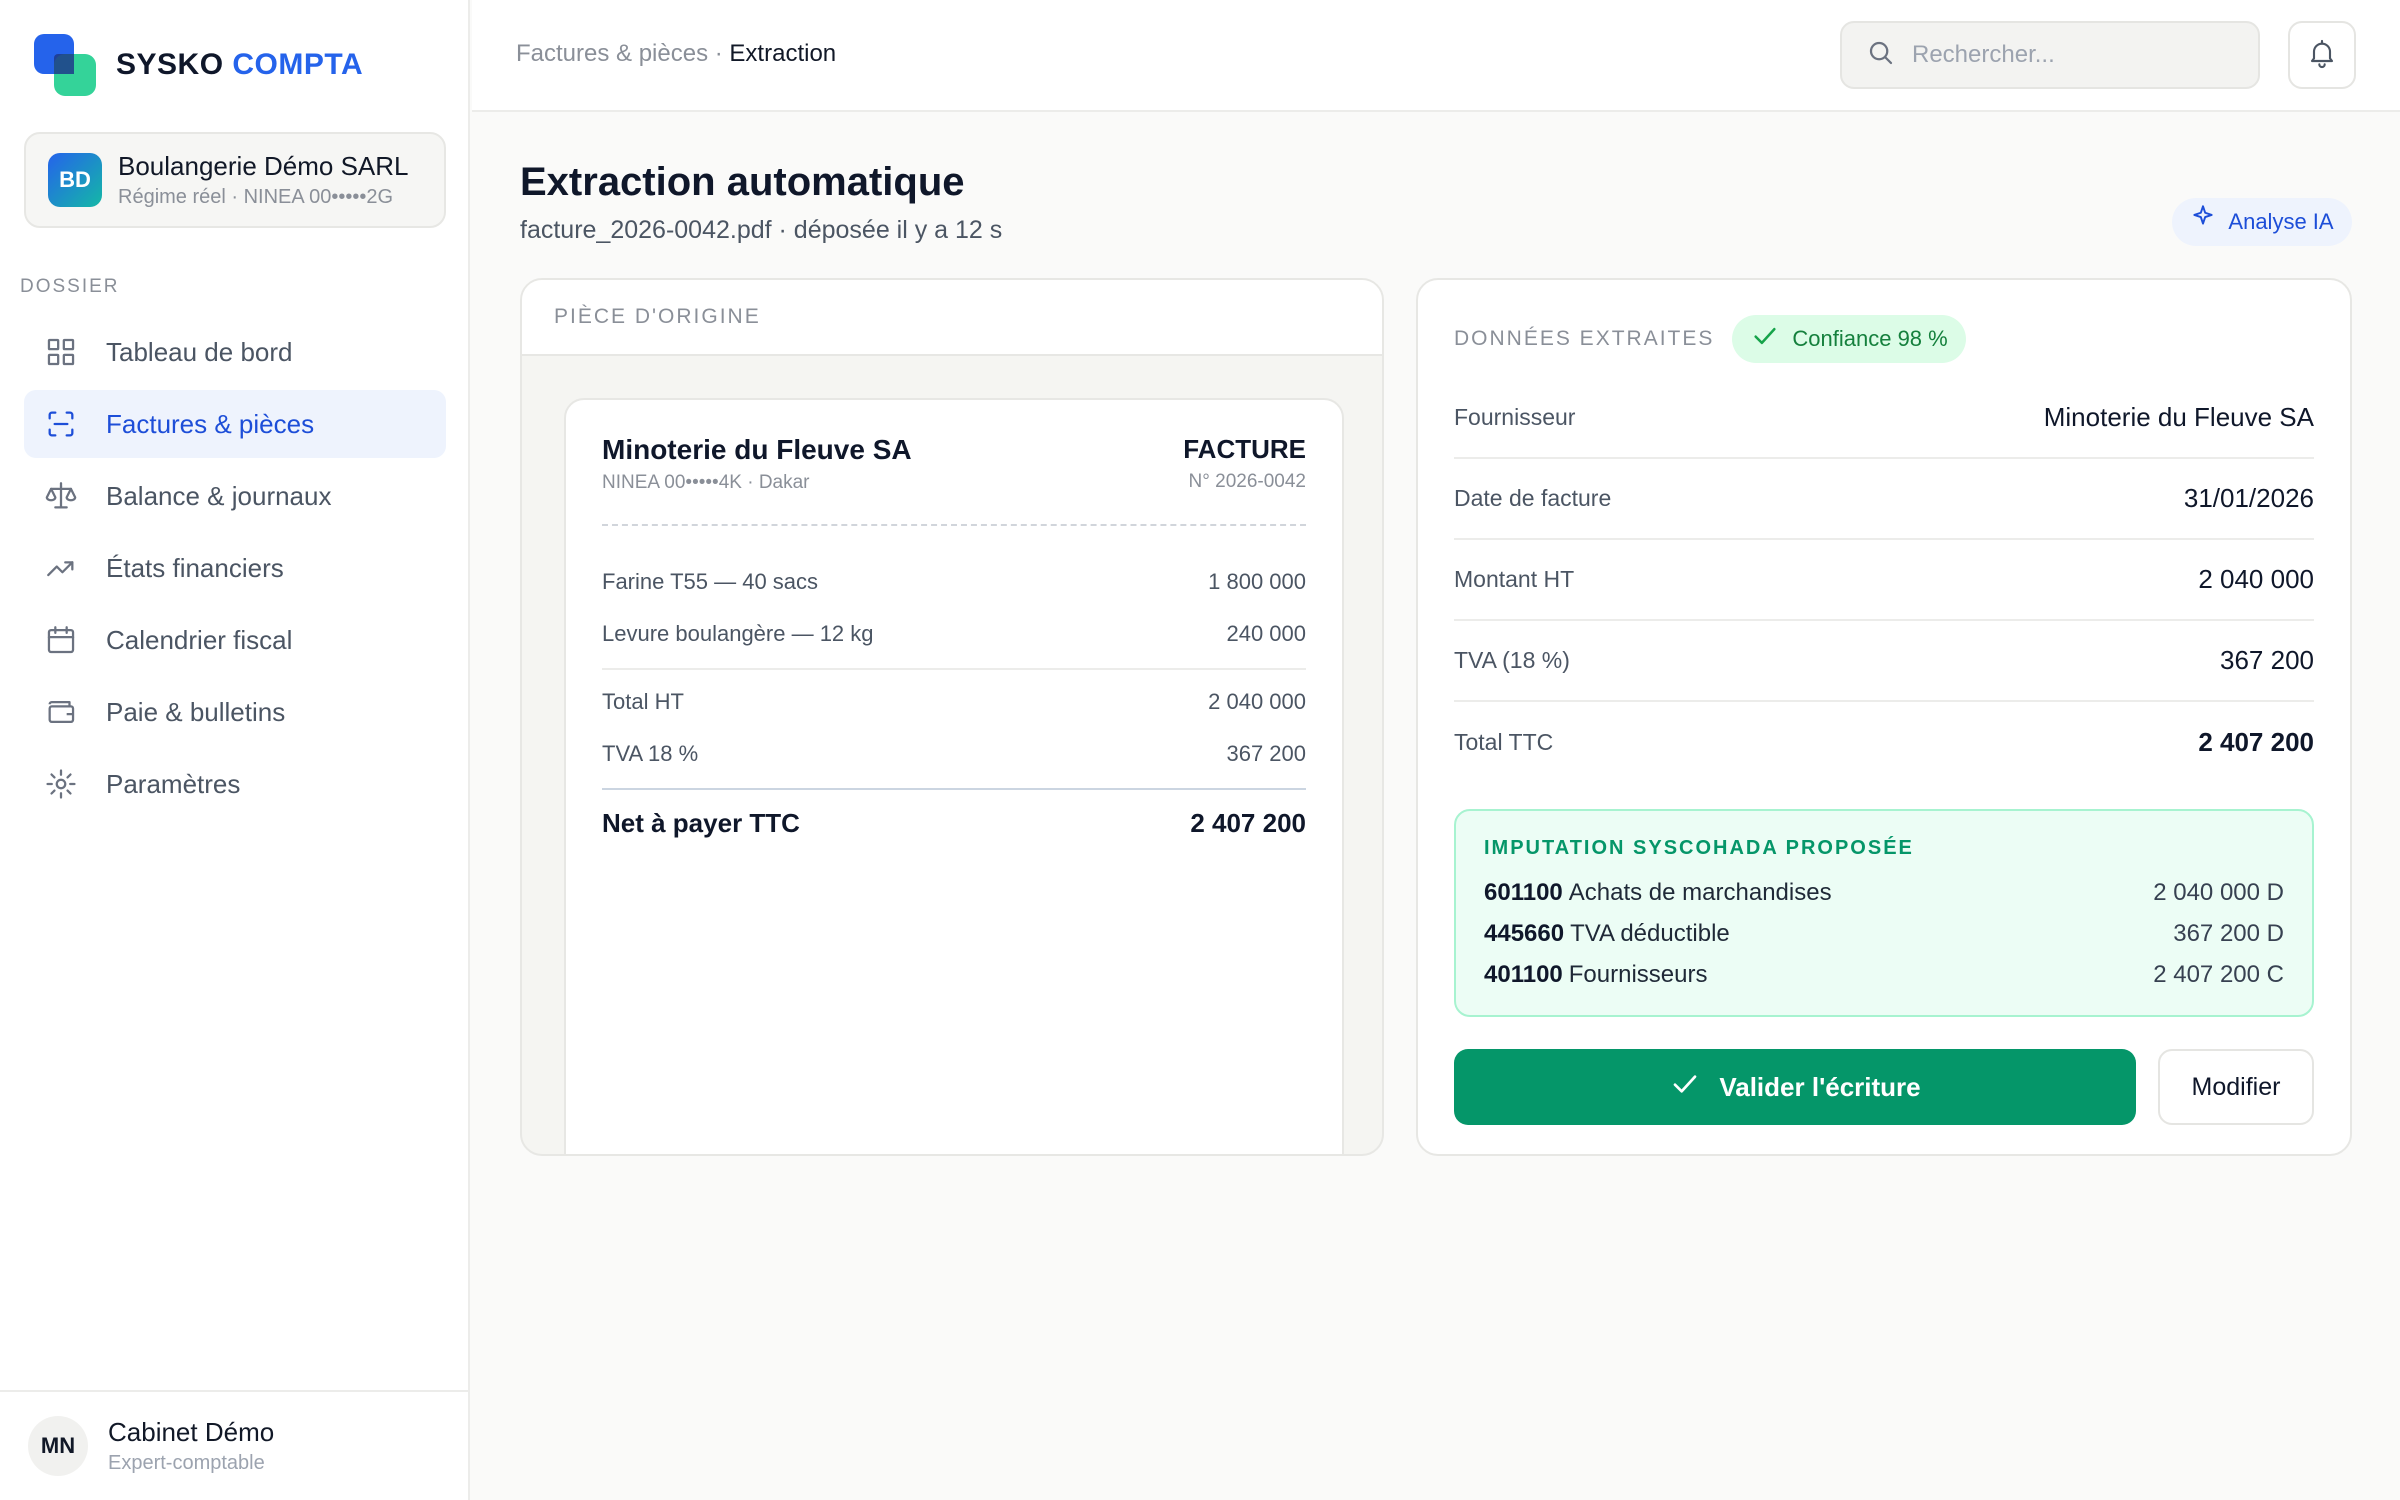 The width and height of the screenshot is (2400, 1500). What do you see at coordinates (706, 482) in the screenshot?
I see `invoice-supplier-sub: NINEA 00•••••4K · Dakar` at bounding box center [706, 482].